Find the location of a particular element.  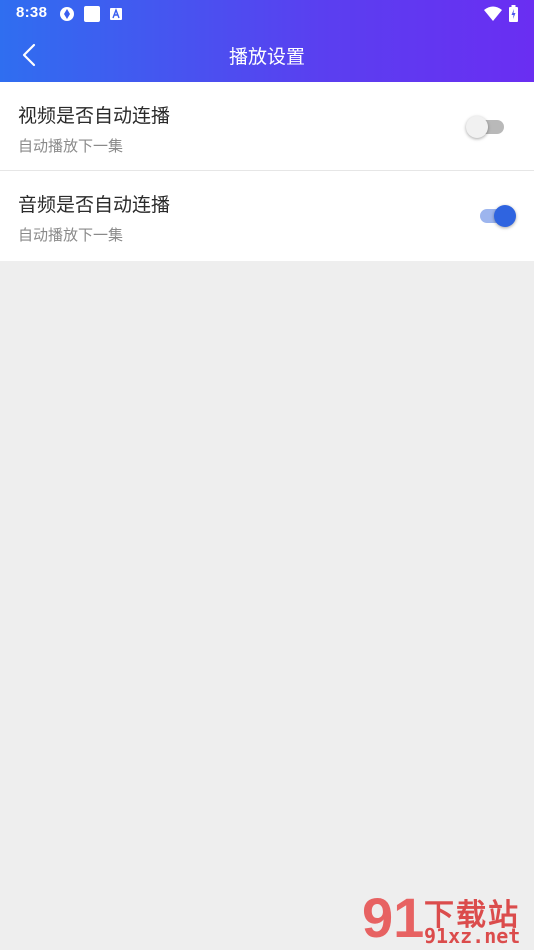

video-autoplay-toggle is located at coordinates (486, 127).